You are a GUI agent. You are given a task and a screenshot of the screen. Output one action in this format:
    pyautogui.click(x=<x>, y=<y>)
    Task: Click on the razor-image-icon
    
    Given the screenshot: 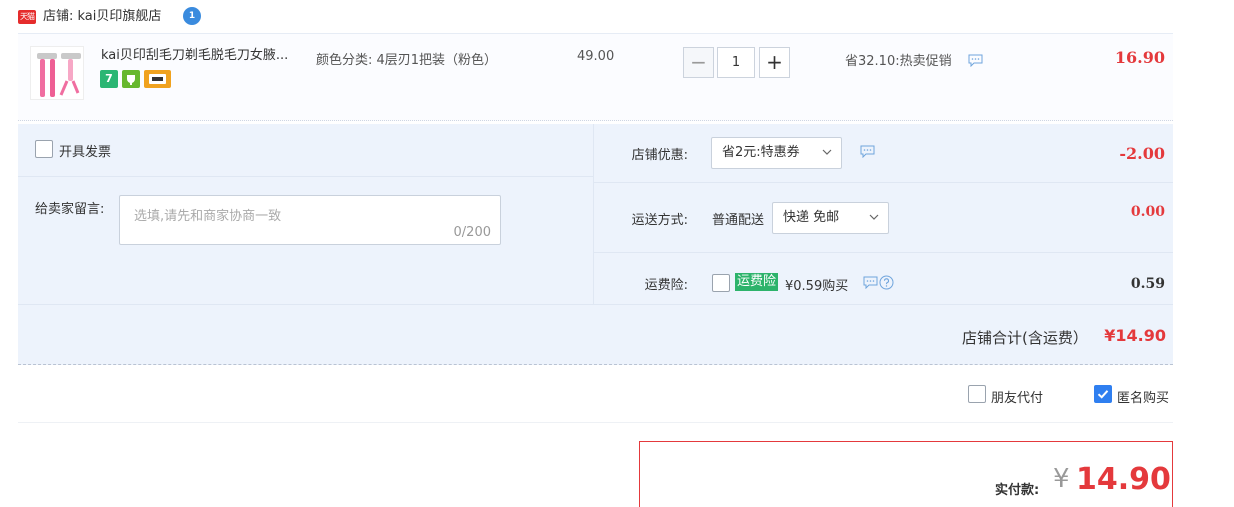 What is the action you would take?
    pyautogui.click(x=59, y=75)
    